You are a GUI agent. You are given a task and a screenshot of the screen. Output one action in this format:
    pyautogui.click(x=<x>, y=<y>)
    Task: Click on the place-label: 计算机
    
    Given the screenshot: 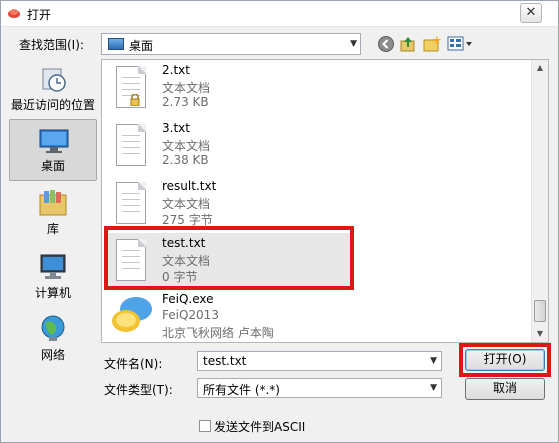 What is the action you would take?
    pyautogui.click(x=52, y=293)
    